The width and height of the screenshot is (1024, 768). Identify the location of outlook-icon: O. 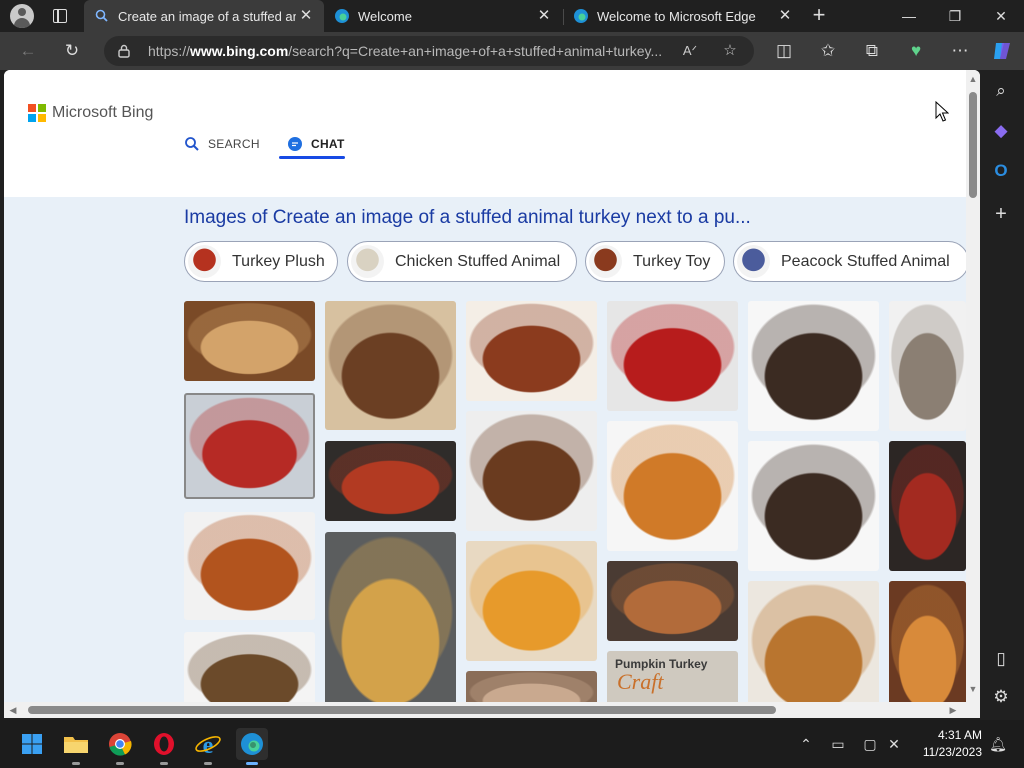
(1001, 171).